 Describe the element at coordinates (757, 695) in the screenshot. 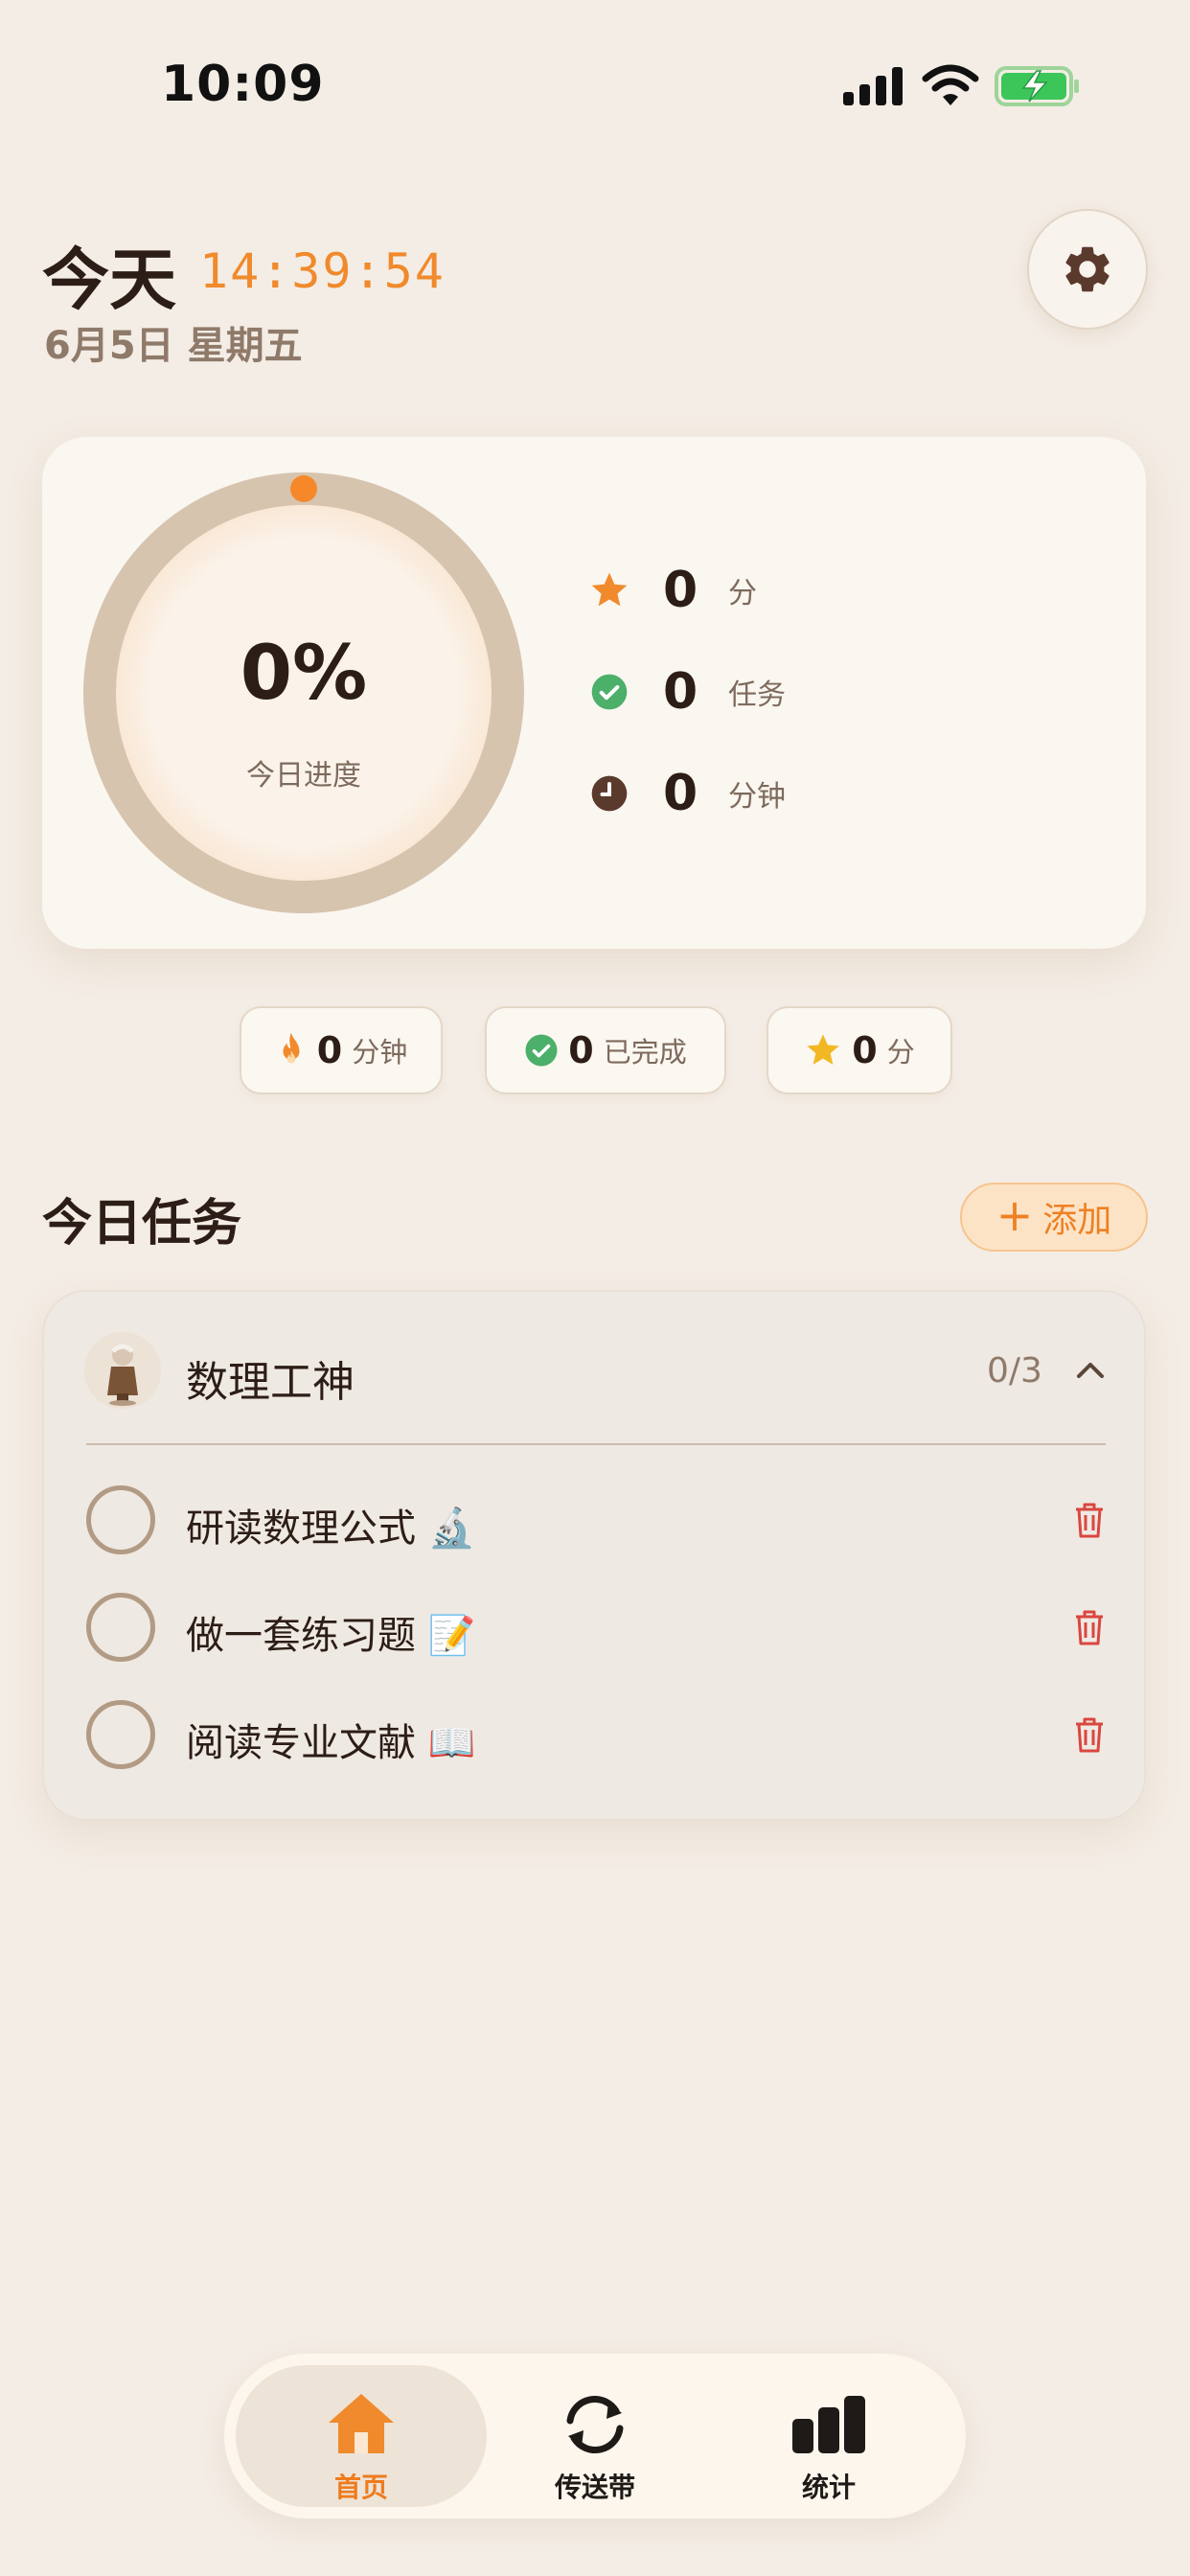

I see `stat-unit: 任务` at that location.